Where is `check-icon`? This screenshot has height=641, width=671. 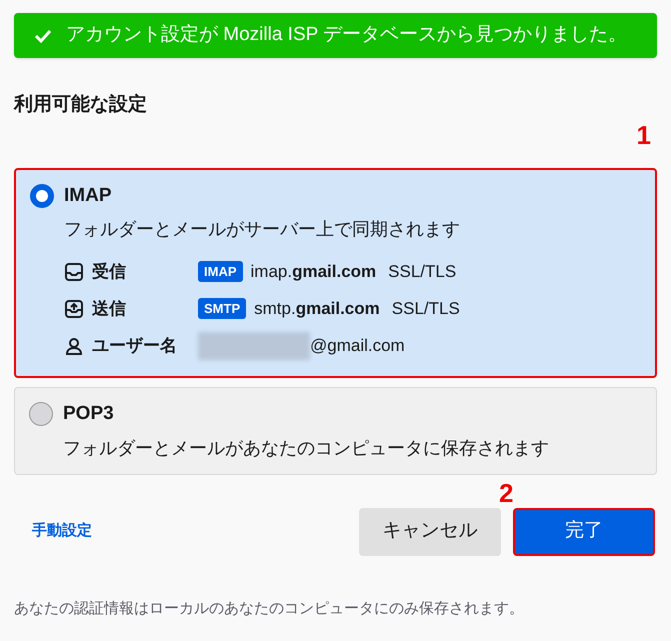 check-icon is located at coordinates (43, 35).